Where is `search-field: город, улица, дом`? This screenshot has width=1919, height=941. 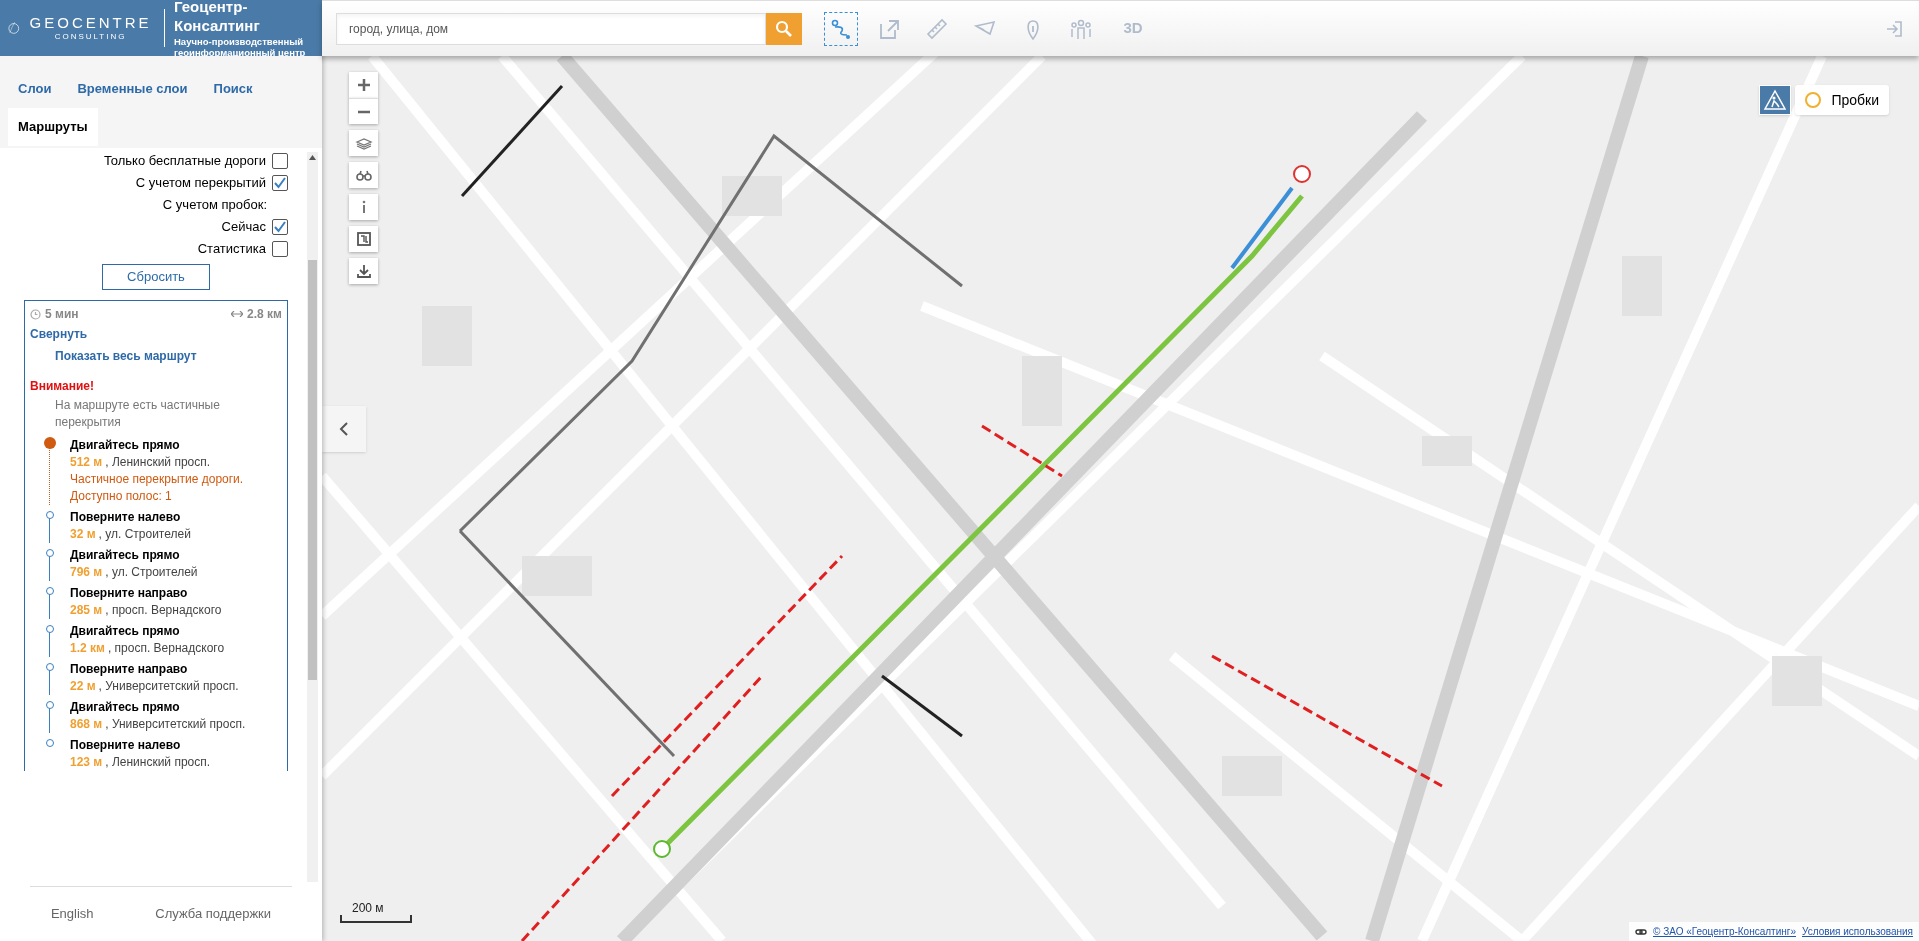 search-field: город, улица, дом is located at coordinates (551, 28).